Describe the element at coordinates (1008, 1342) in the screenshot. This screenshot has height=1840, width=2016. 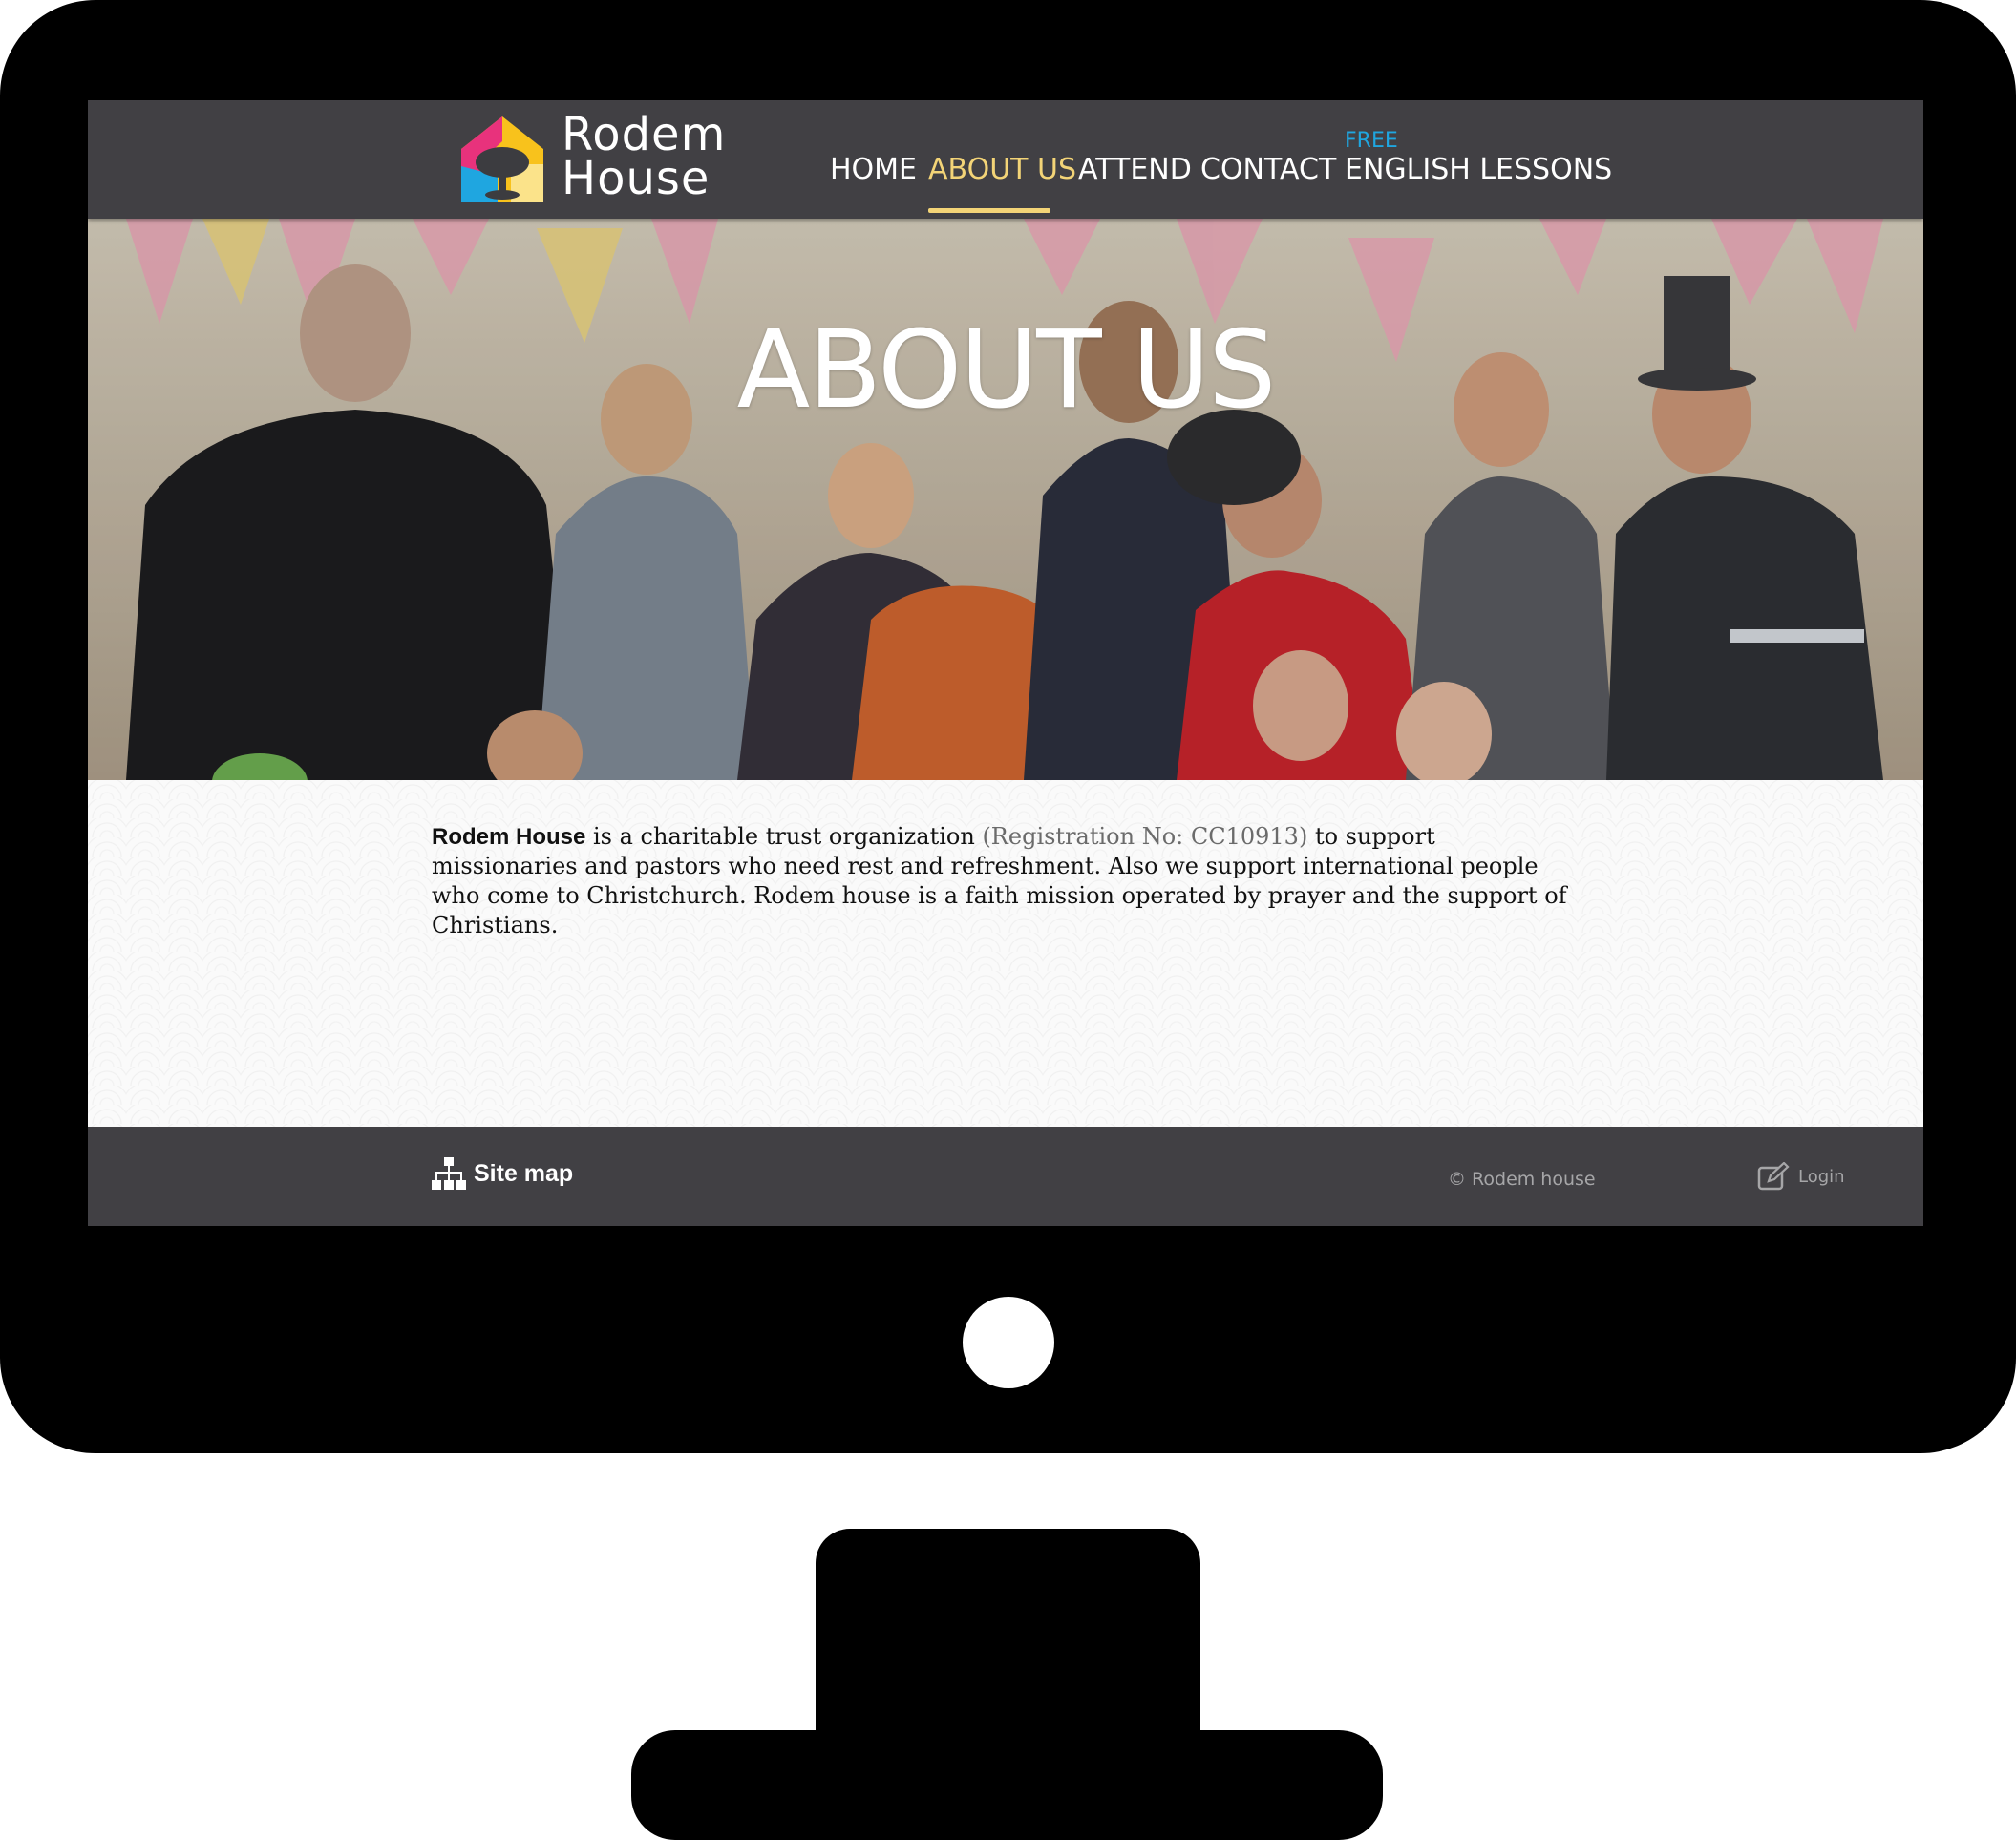
I see `monitor-power-button` at that location.